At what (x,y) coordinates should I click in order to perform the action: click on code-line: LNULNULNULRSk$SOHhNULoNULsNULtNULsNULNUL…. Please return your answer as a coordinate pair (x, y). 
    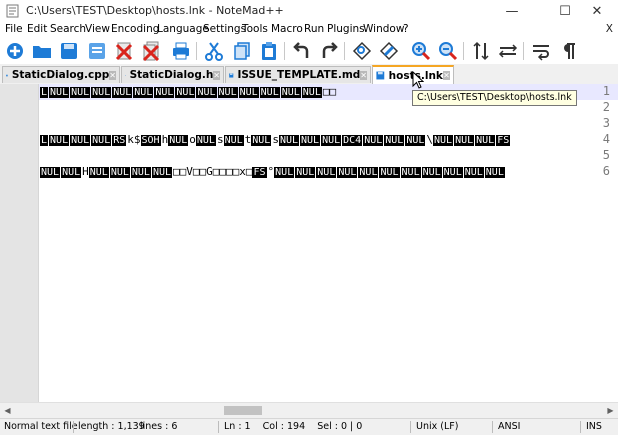
    Looking at the image, I should click on (329, 140).